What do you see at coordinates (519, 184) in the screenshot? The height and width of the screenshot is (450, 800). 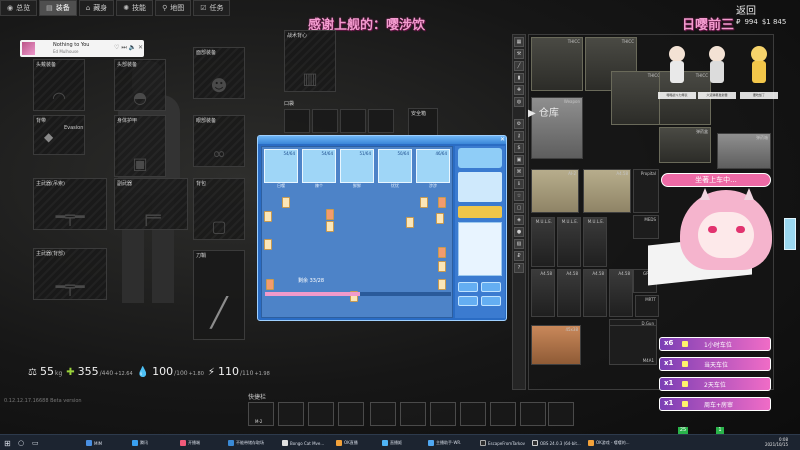 I see `info-filter-icon: ℹ` at bounding box center [519, 184].